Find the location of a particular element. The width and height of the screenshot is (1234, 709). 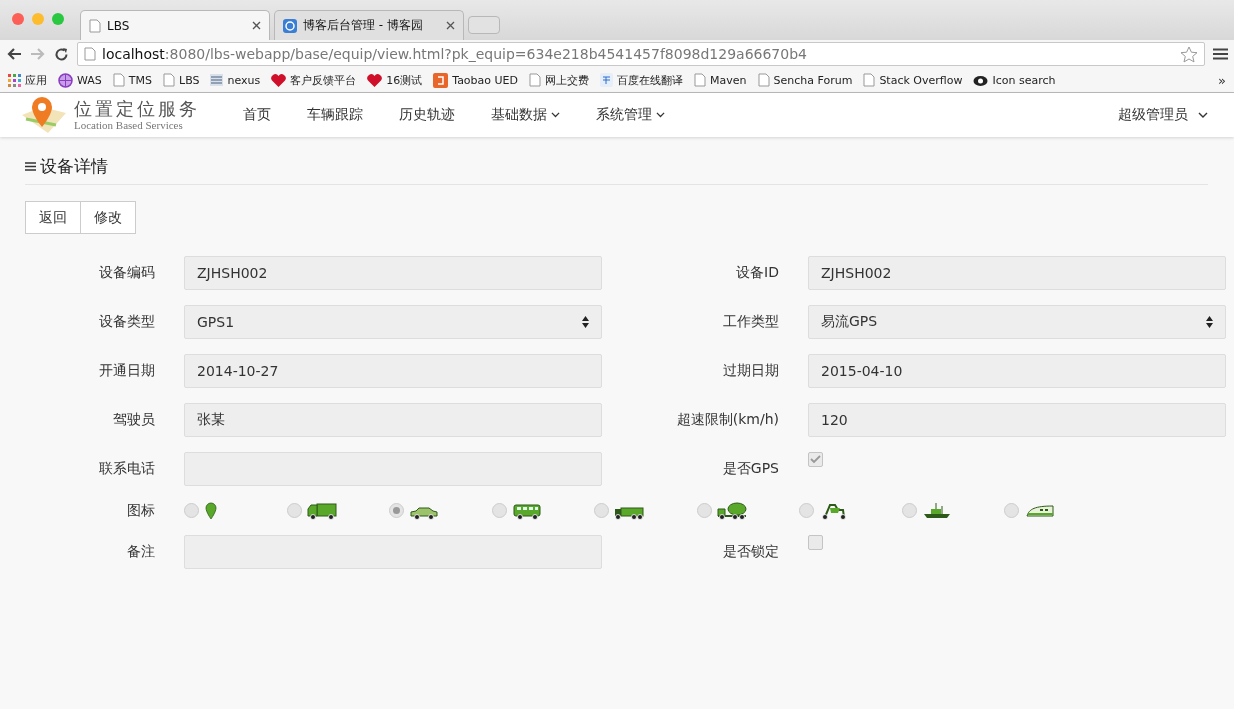

bookmark: Icon search is located at coordinates (1014, 80).